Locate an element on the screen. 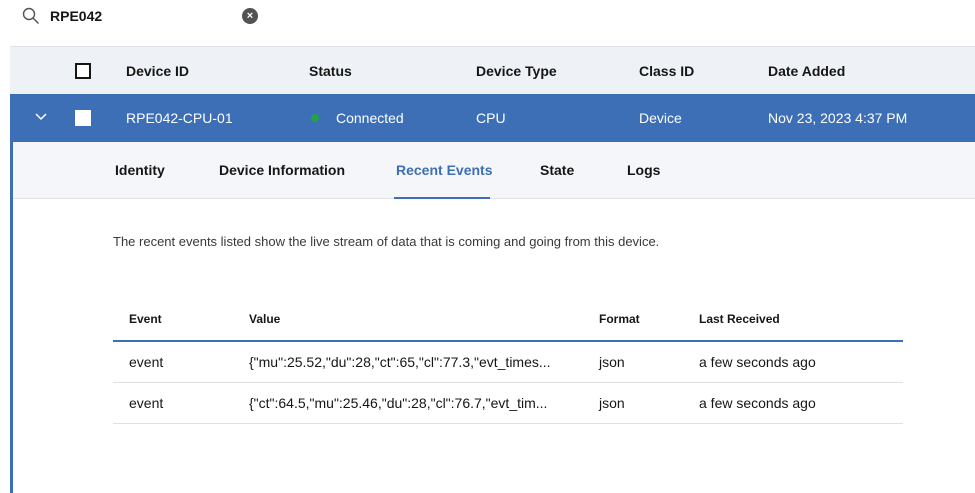 This screenshot has width=975, height=493. select-all-checkbox is located at coordinates (83, 71).